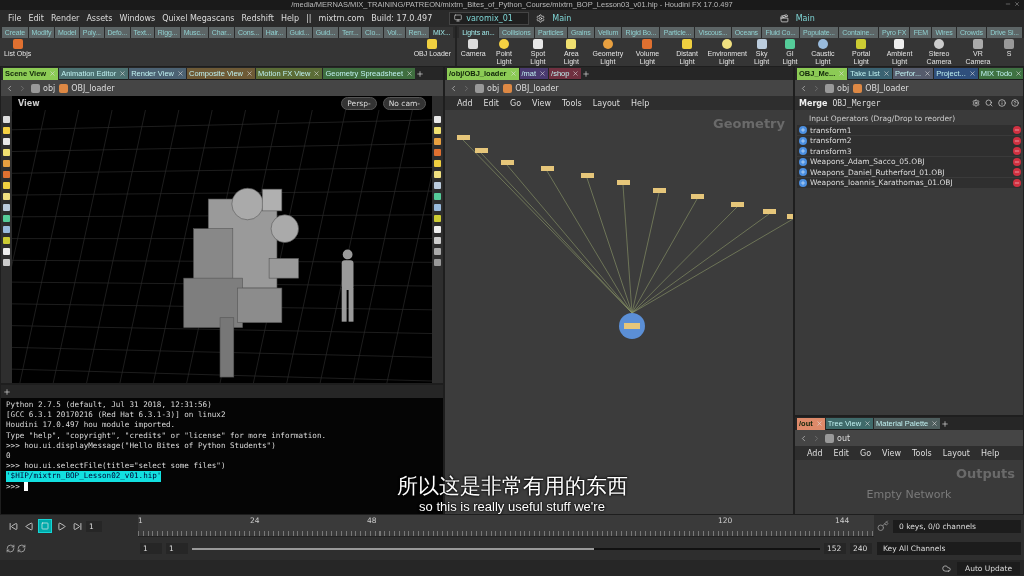 The width and height of the screenshot is (1024, 576). I want to click on key-icon, so click(883, 526).